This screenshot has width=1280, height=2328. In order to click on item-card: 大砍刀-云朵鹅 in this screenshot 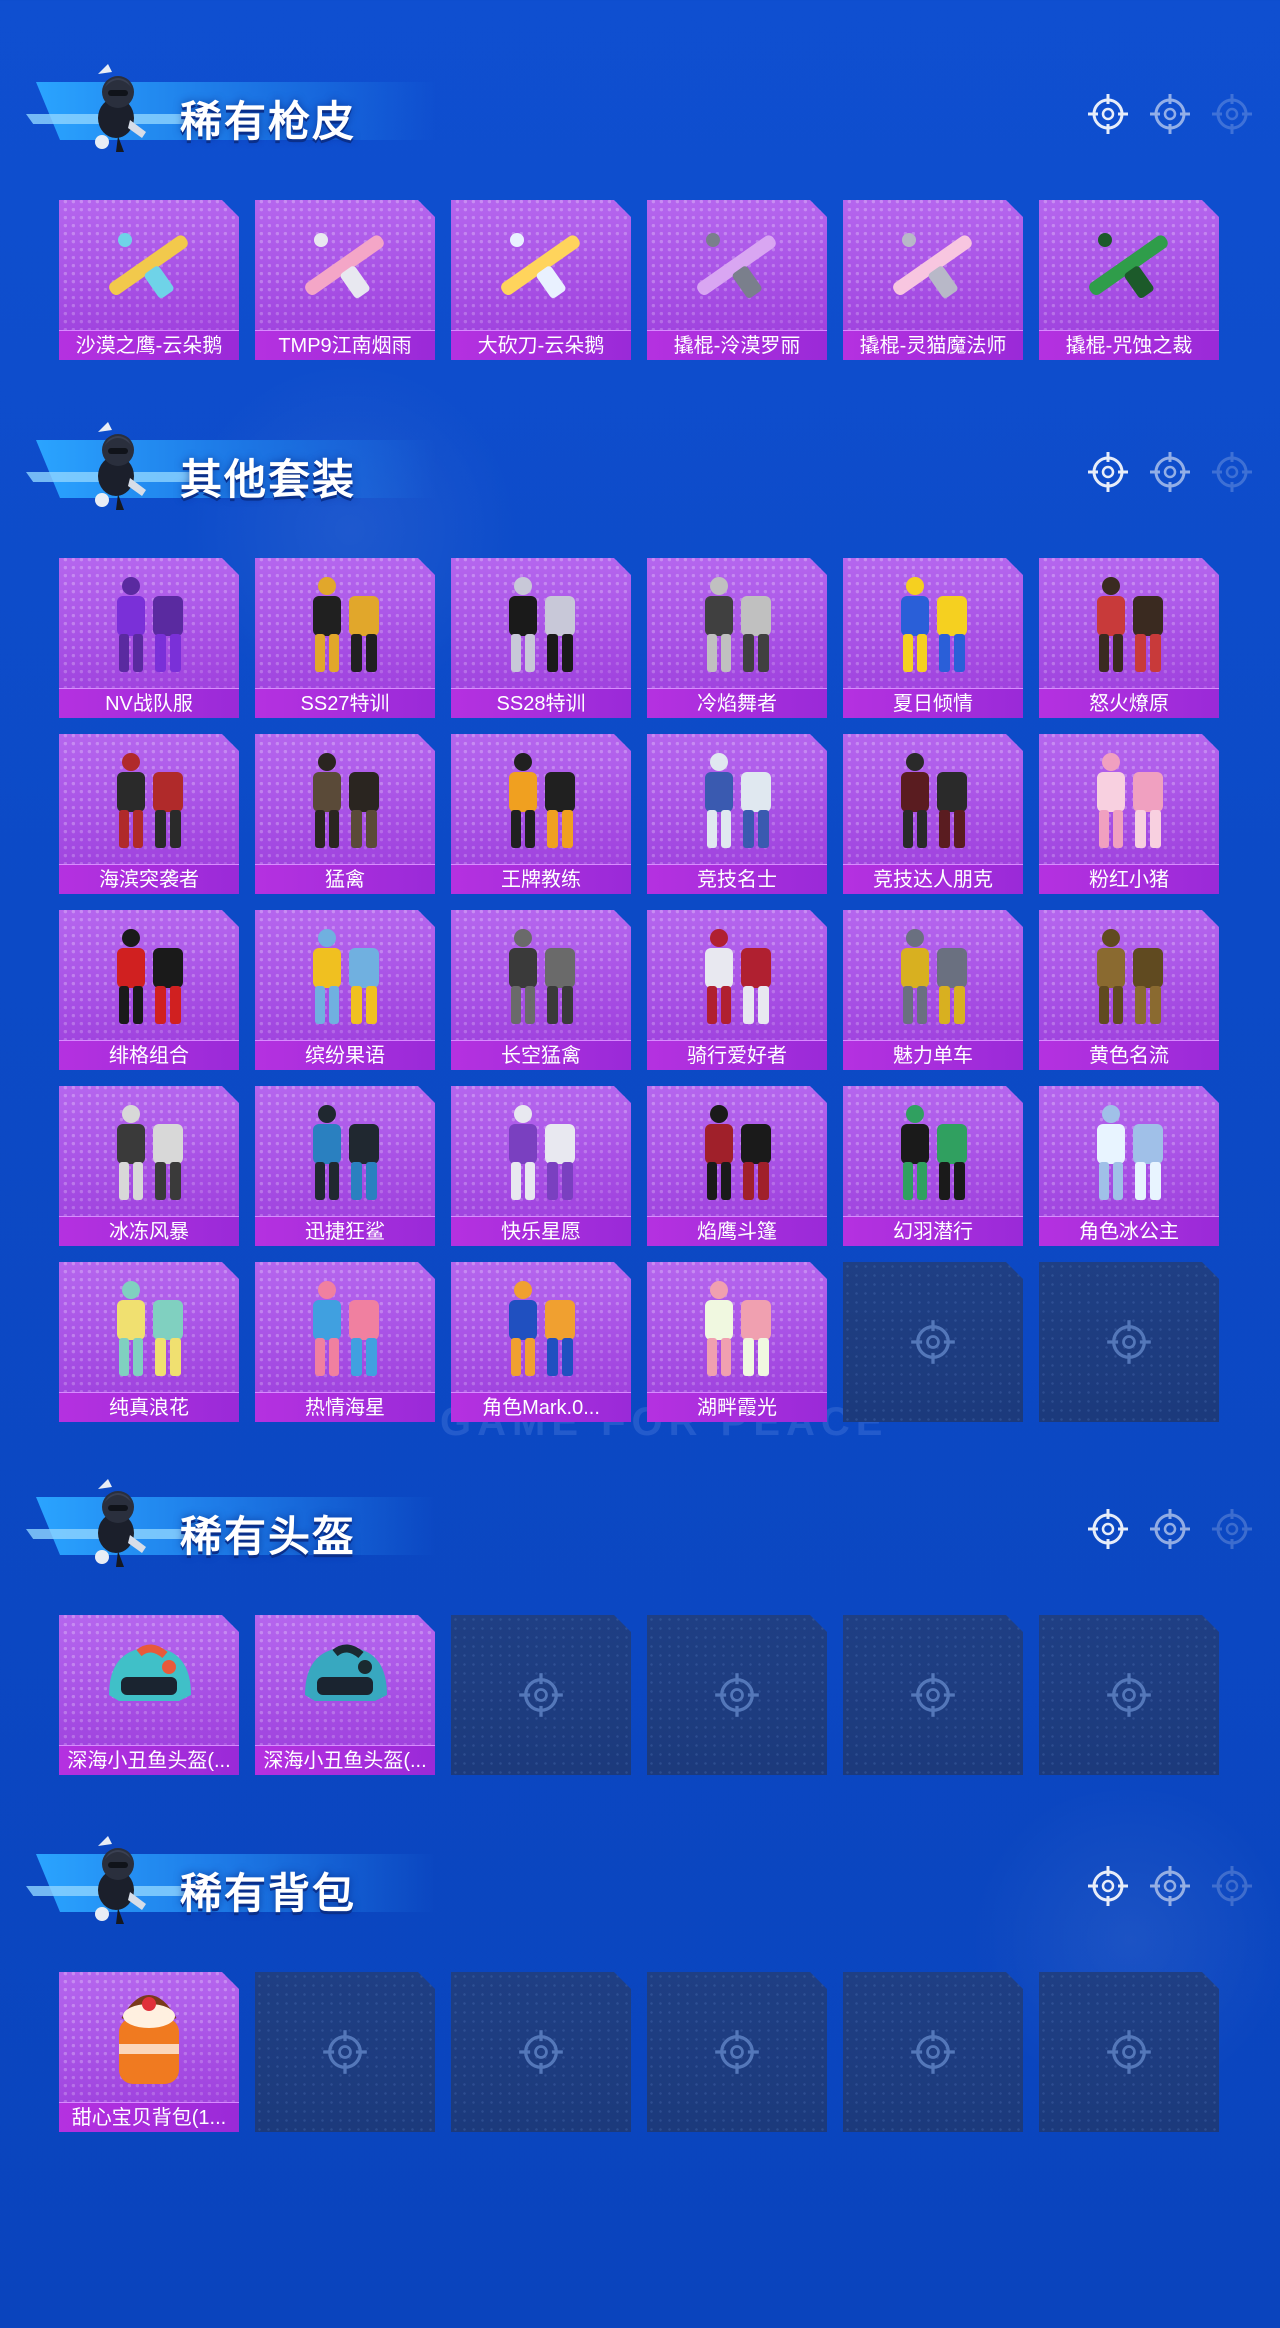, I will do `click(541, 280)`.